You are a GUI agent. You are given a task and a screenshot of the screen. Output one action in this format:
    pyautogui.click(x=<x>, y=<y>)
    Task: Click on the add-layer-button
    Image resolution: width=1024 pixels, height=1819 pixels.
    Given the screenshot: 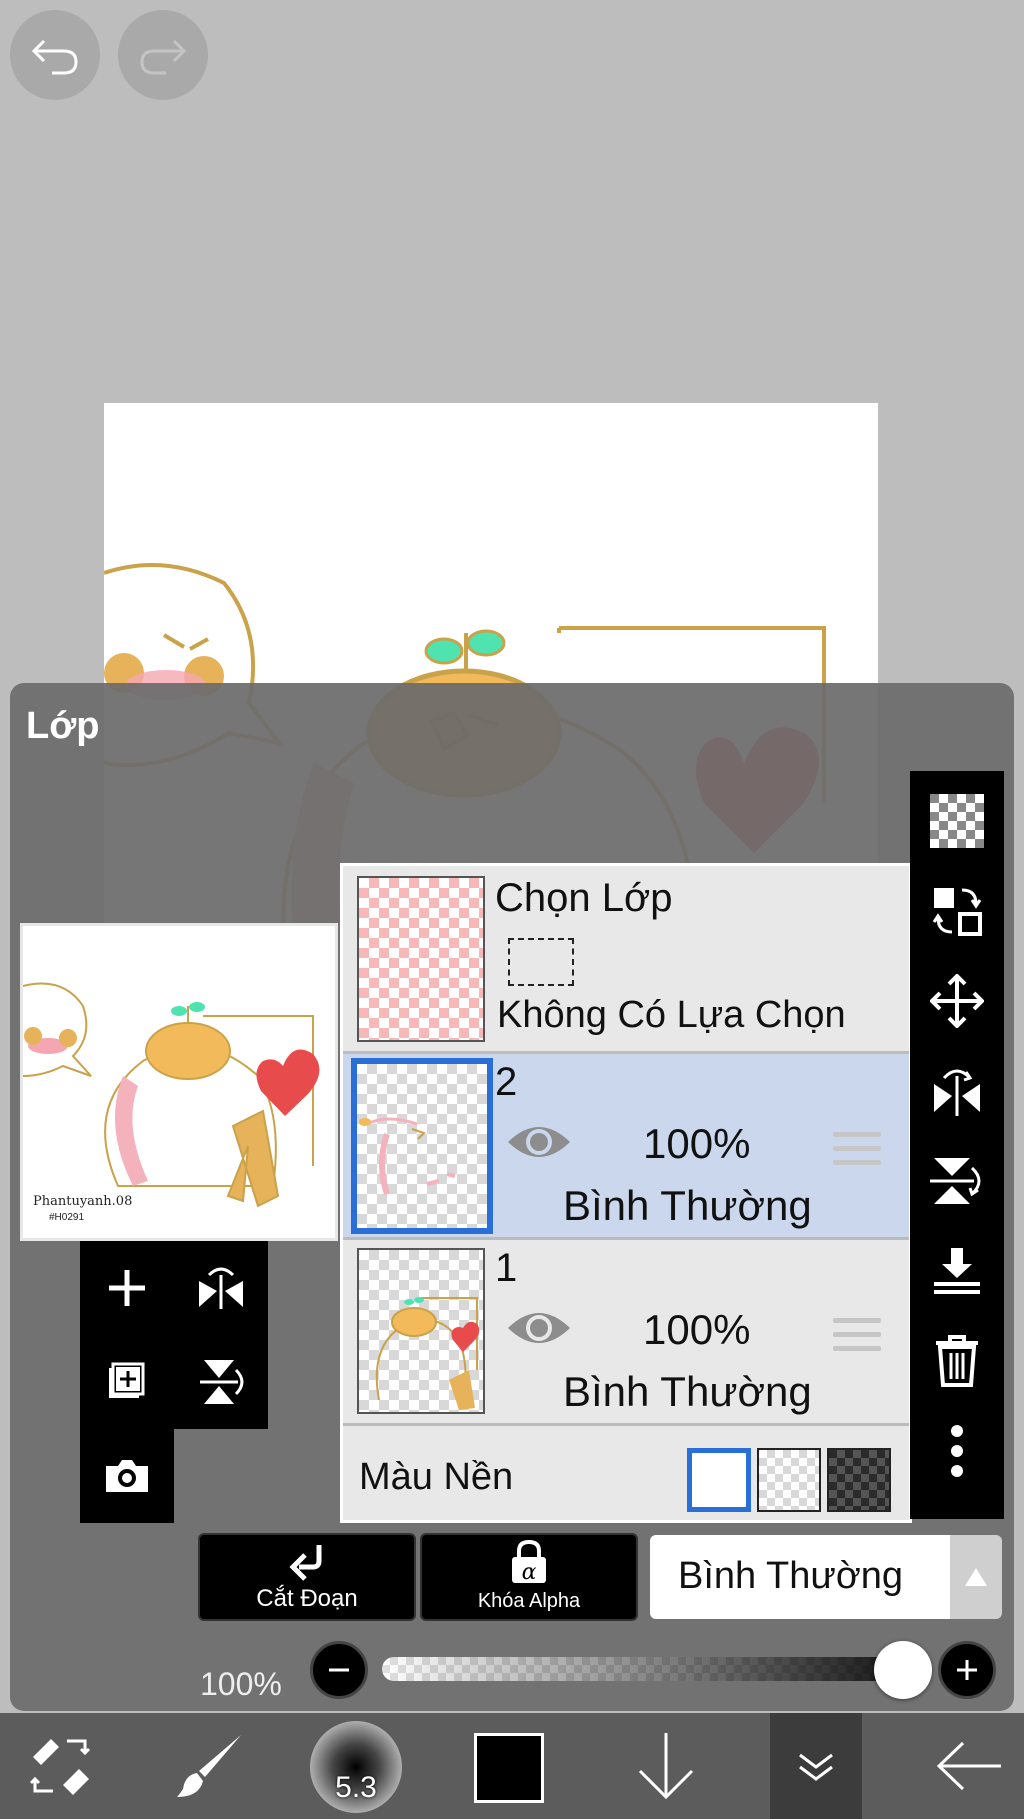 What is the action you would take?
    pyautogui.click(x=127, y=1288)
    